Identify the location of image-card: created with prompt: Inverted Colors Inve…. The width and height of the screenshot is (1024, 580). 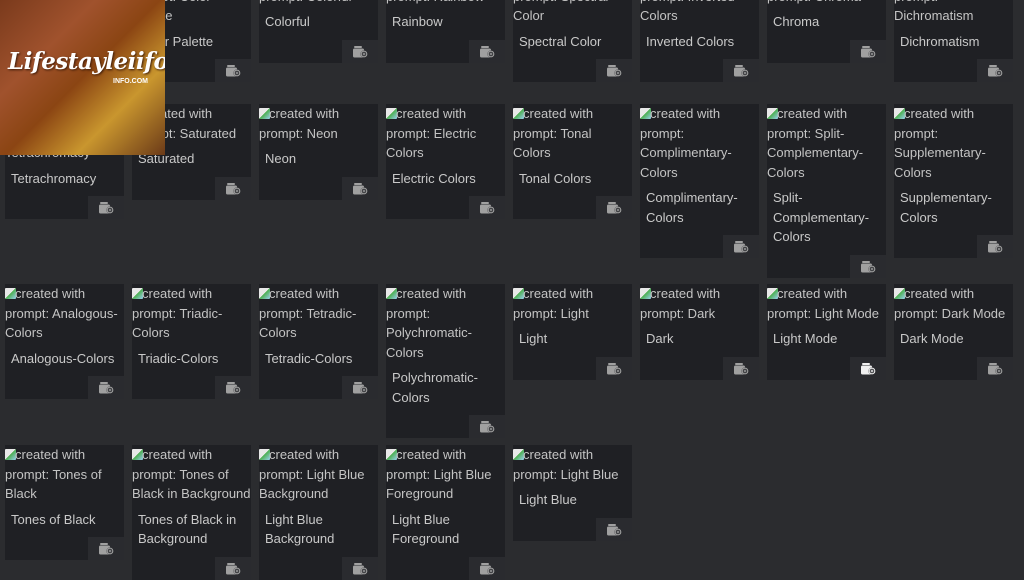
(699, 41).